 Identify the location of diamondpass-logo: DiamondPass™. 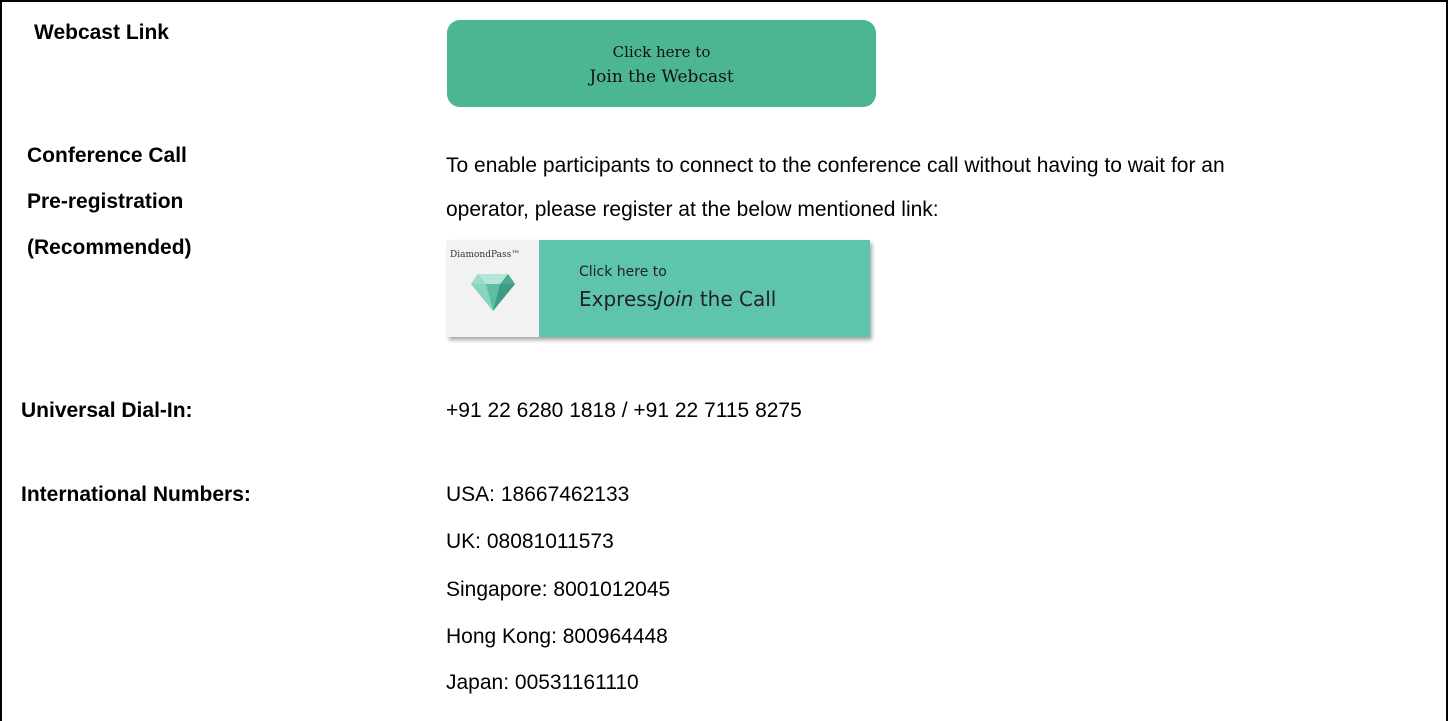
(493, 288).